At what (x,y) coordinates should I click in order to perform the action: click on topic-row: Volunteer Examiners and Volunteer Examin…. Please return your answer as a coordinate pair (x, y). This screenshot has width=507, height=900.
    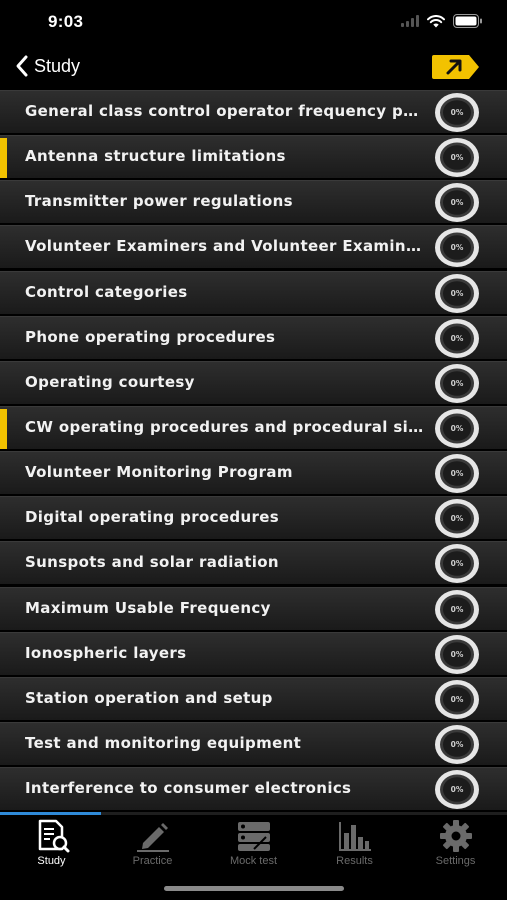
    Looking at the image, I should click on (253, 247).